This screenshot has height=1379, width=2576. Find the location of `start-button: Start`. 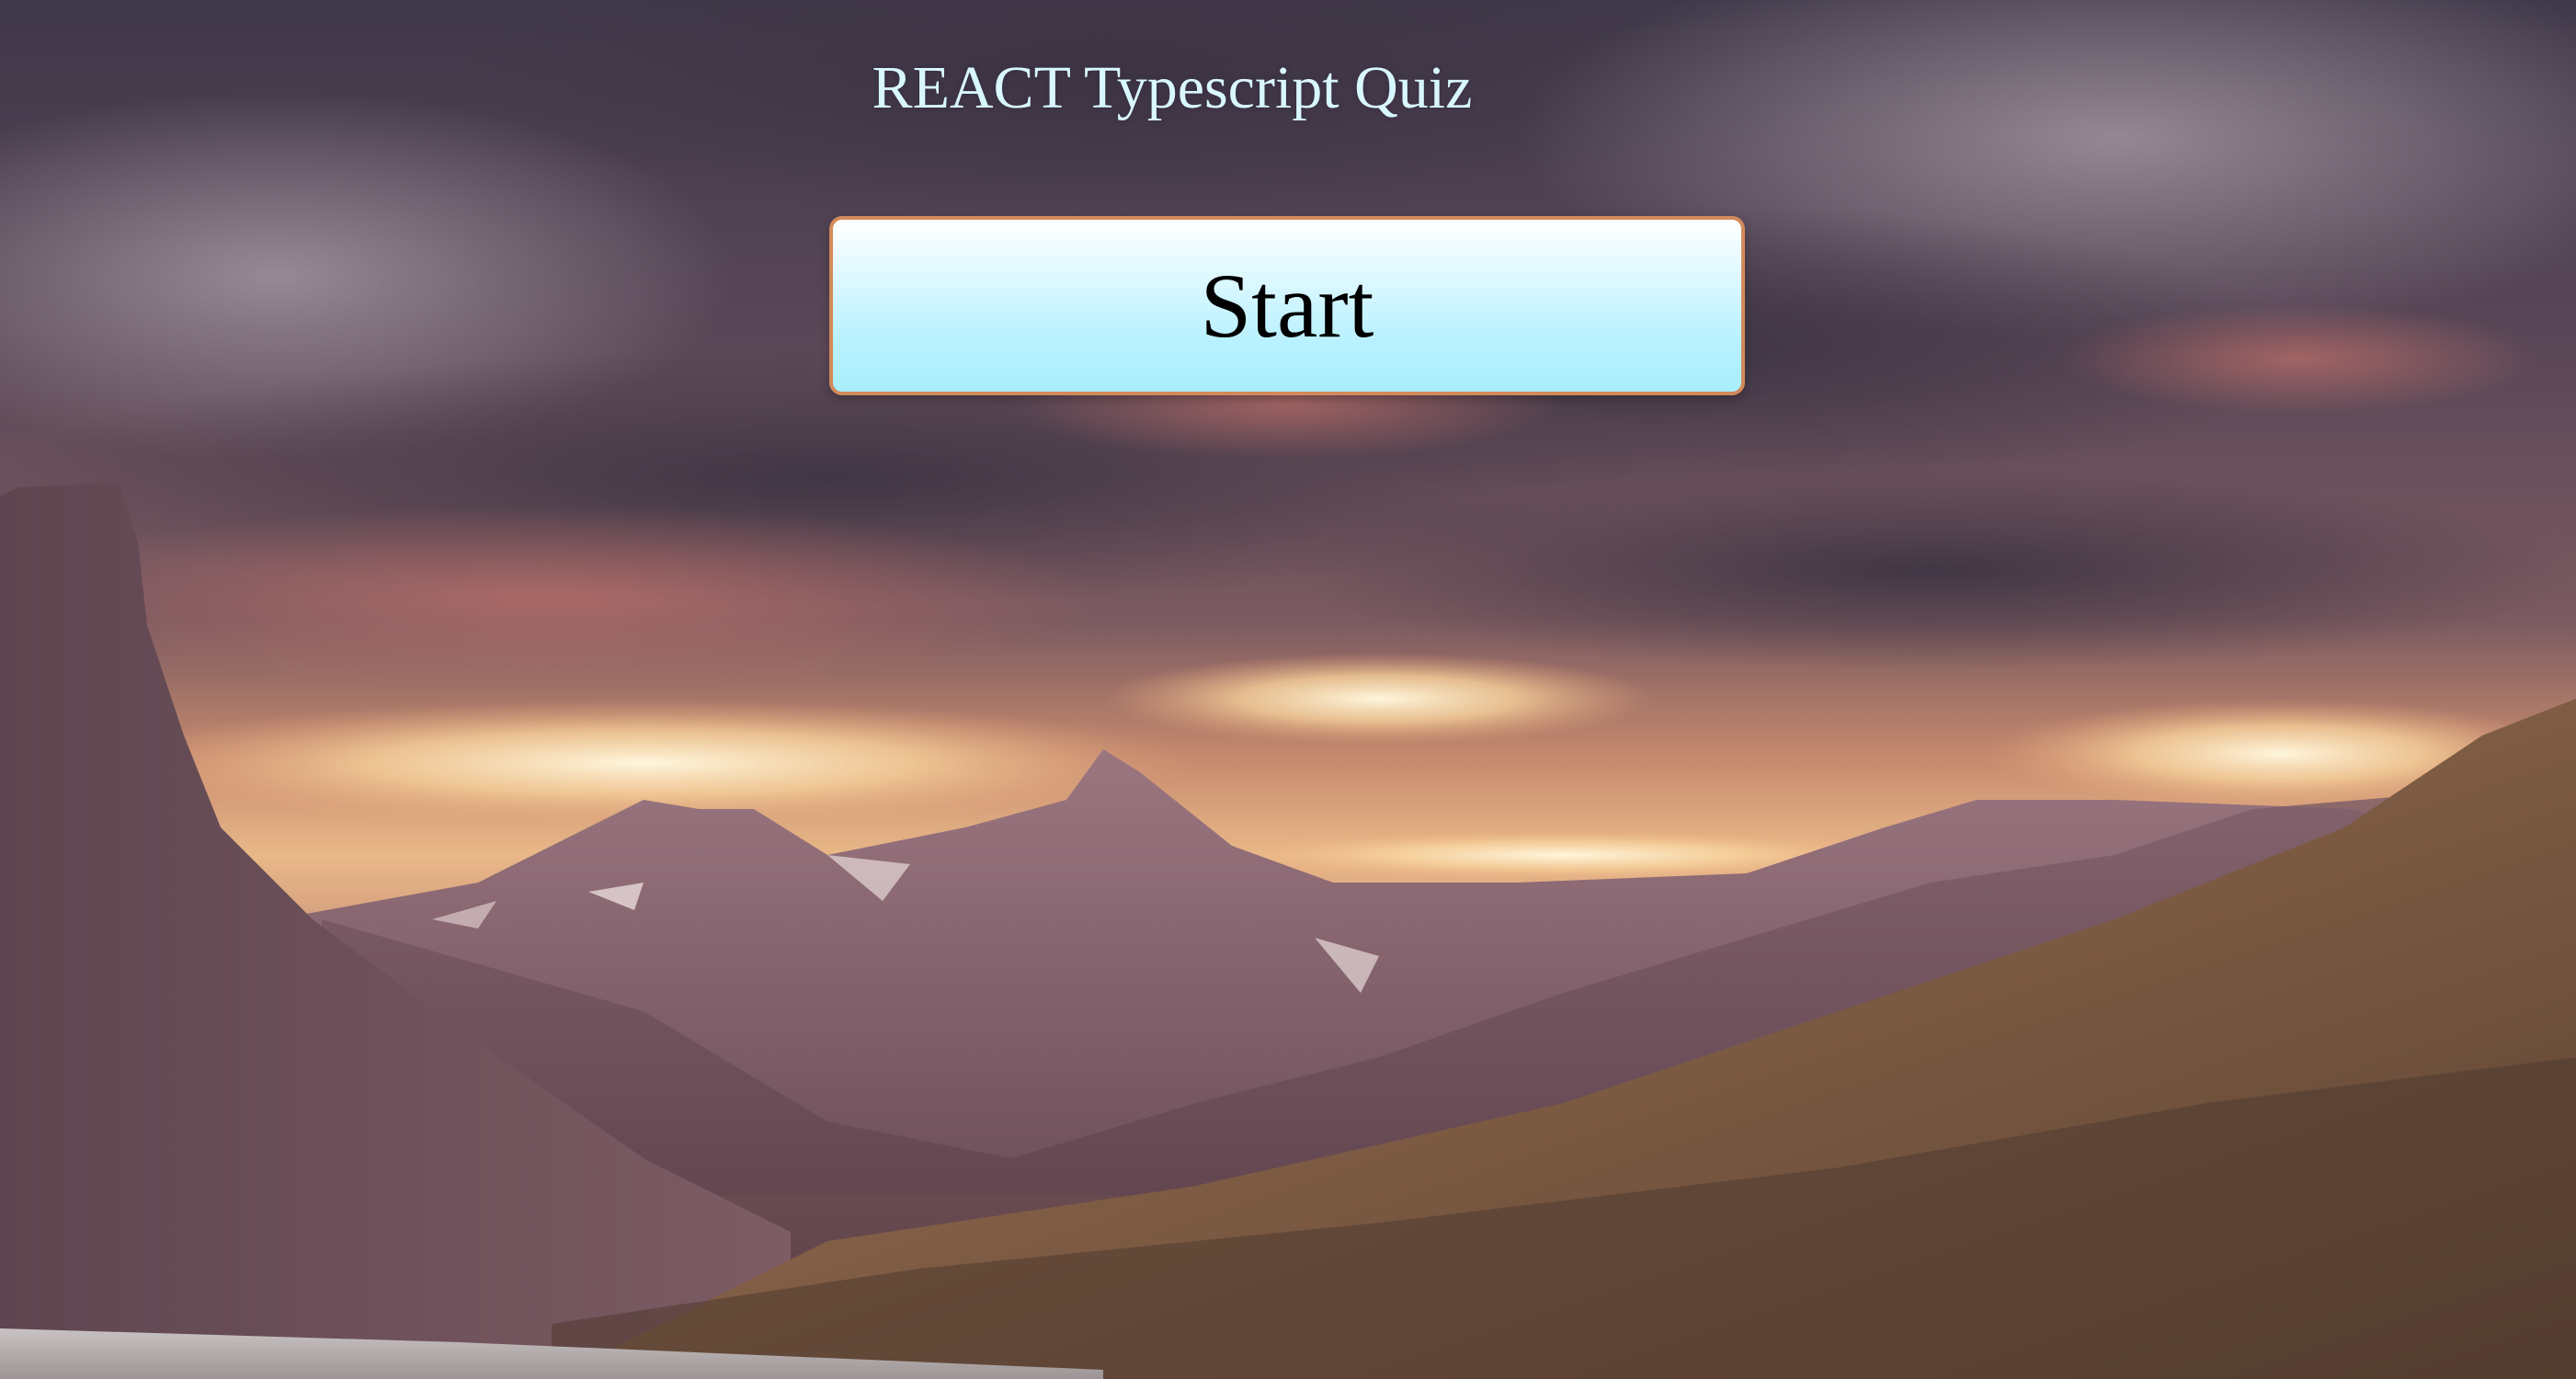

start-button: Start is located at coordinates (1287, 305).